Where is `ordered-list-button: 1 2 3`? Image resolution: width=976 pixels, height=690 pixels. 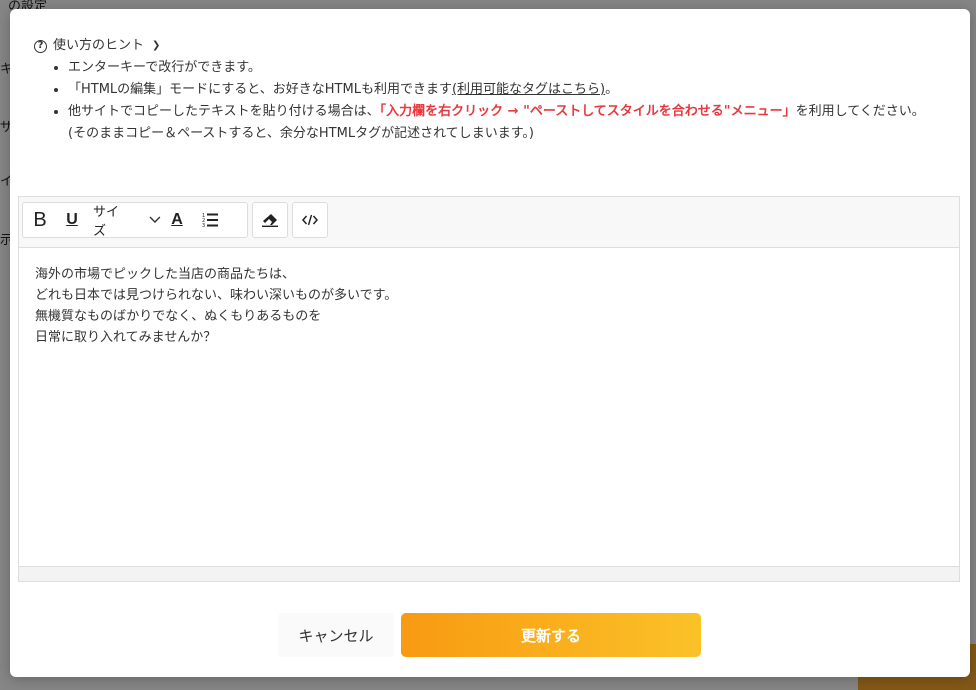
ordered-list-button: 1 2 3 is located at coordinates (210, 220).